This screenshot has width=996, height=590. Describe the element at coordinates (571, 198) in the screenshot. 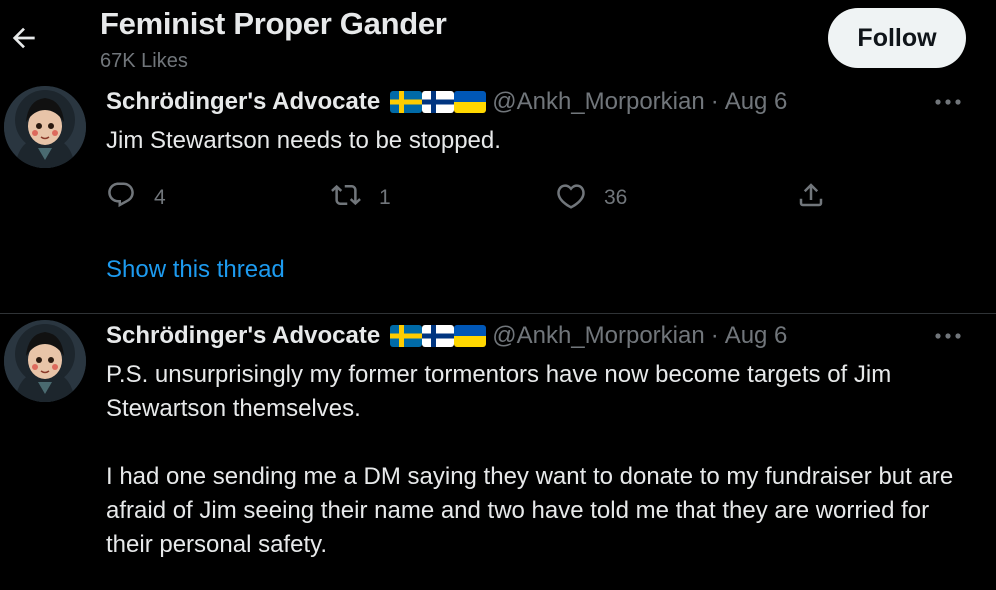

I see `heart-icon` at that location.